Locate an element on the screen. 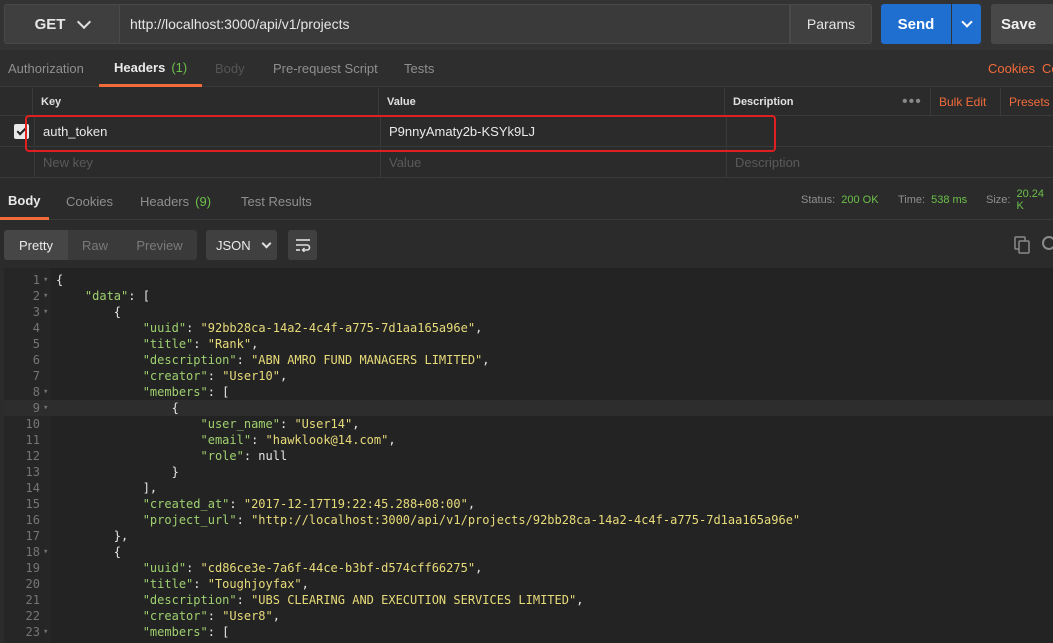 The width and height of the screenshot is (1053, 643). json-string: "cd86ce3e-7a6f-44ce-b3bf-d574cff66275" is located at coordinates (338, 568).